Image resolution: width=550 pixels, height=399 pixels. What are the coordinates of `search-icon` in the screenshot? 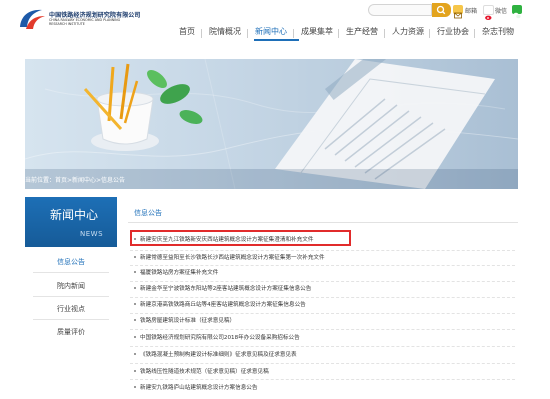 It's located at (441, 10).